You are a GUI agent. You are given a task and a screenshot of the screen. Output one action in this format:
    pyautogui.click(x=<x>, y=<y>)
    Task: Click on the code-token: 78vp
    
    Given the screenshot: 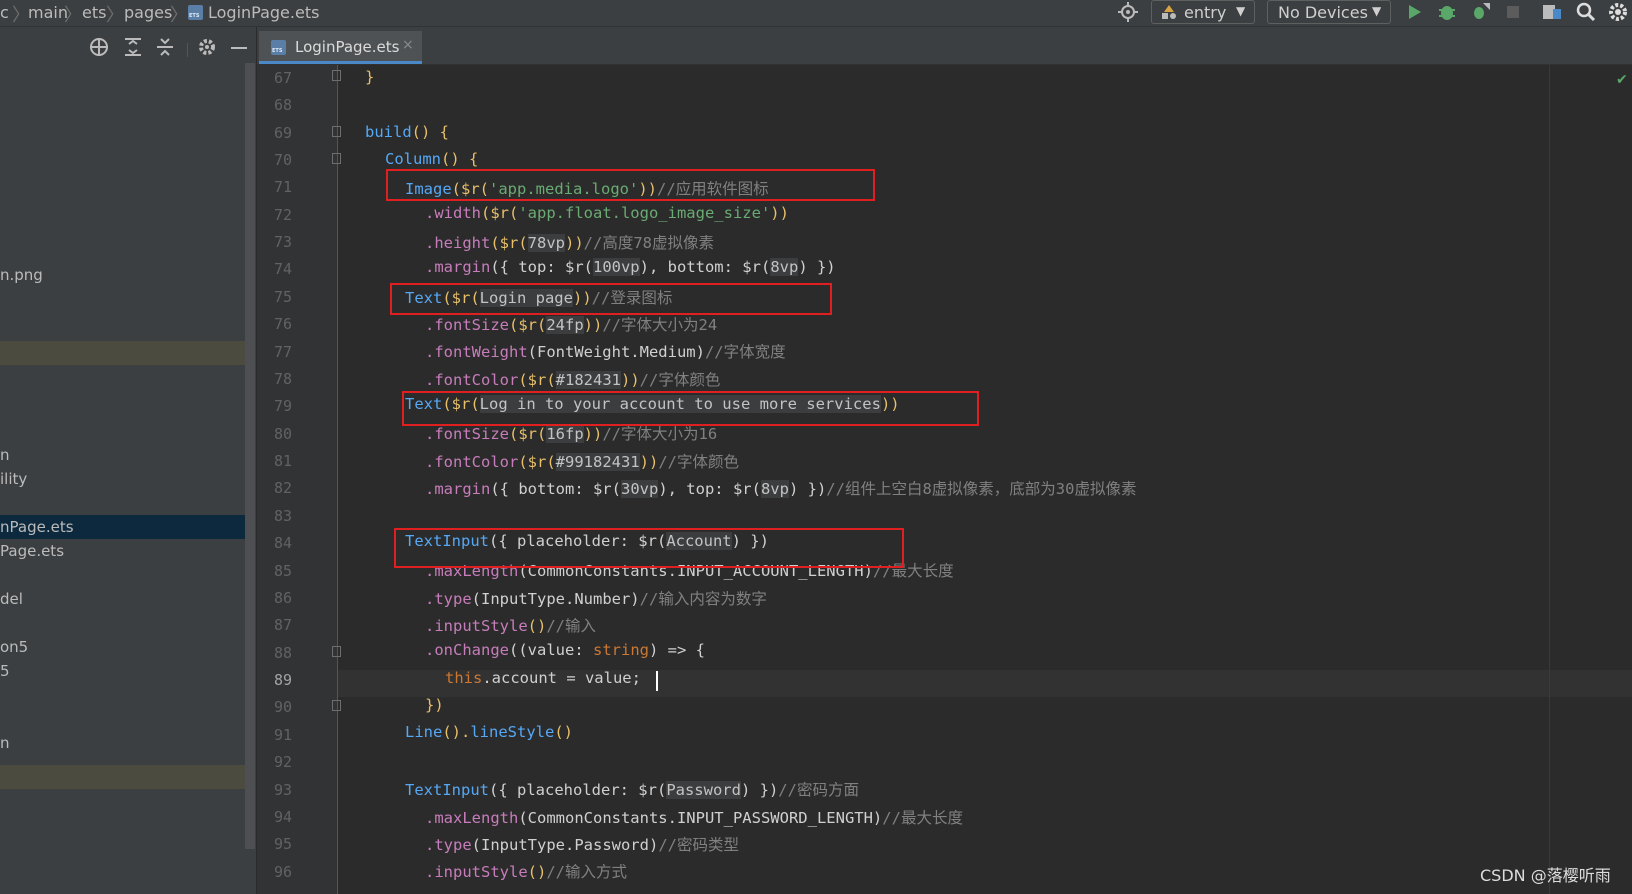 What is the action you would take?
    pyautogui.click(x=546, y=243)
    